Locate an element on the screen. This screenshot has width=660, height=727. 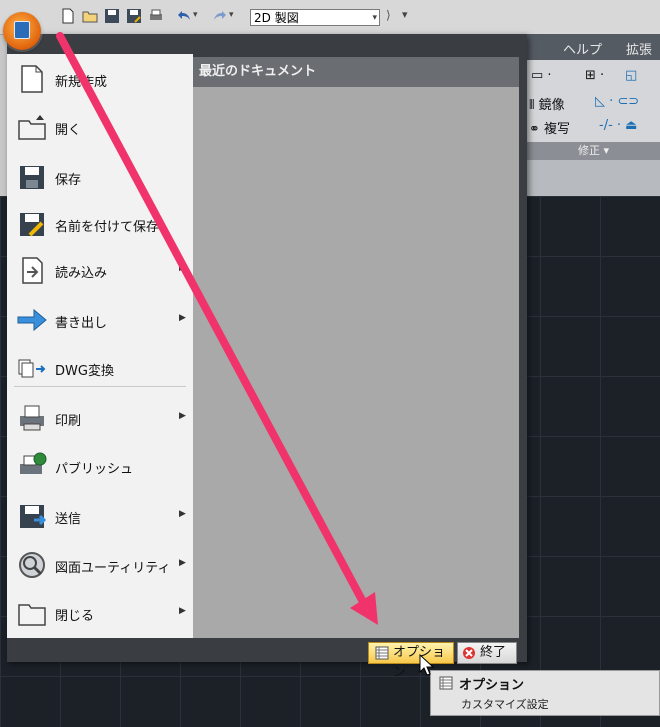
menu-item-export-arrow: 書き出し ▶ is located at coordinates (100, 320).